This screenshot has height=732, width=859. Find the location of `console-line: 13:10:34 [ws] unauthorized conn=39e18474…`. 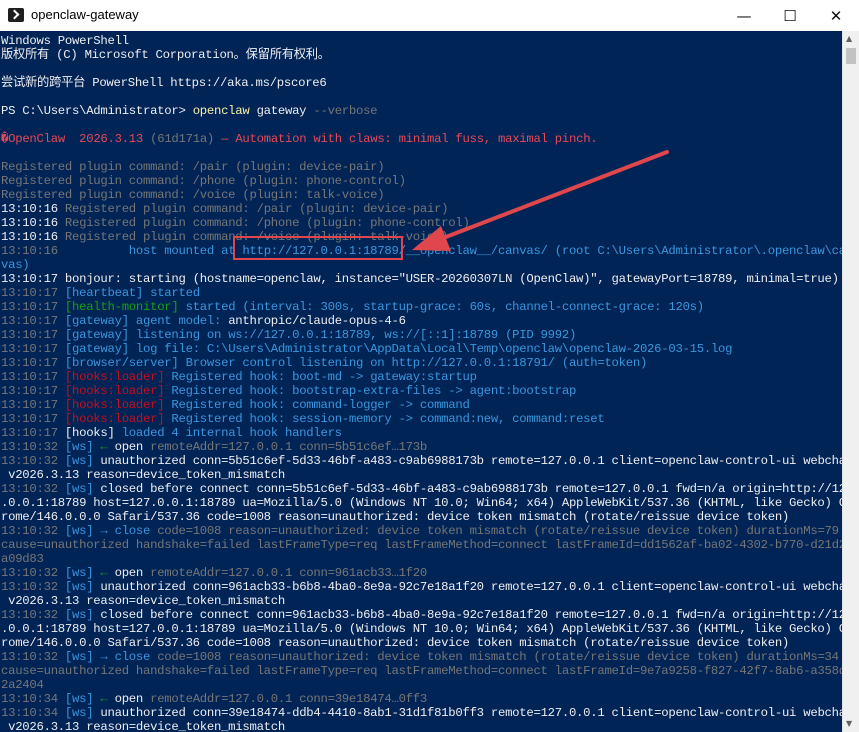

console-line: 13:10:34 [ws] unauthorized conn=39e18474… is located at coordinates (421, 713).